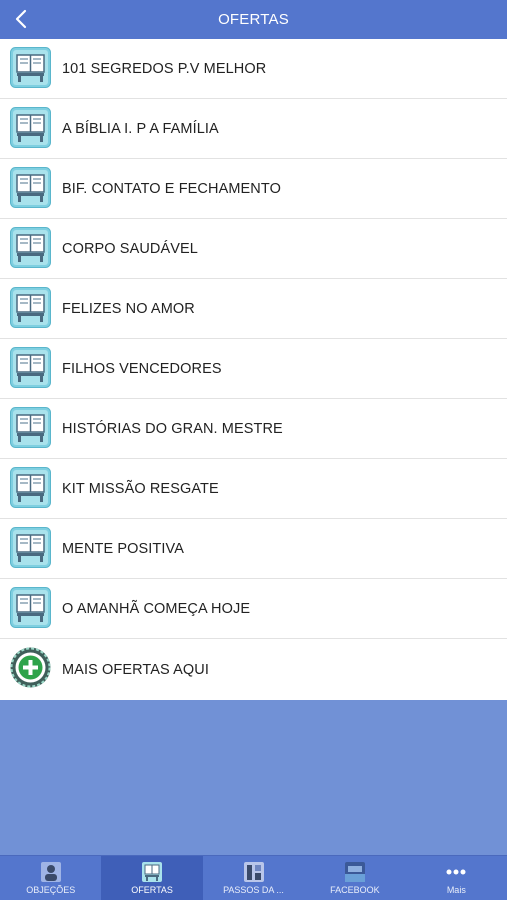  What do you see at coordinates (354, 872) in the screenshot?
I see `facebook-icon` at bounding box center [354, 872].